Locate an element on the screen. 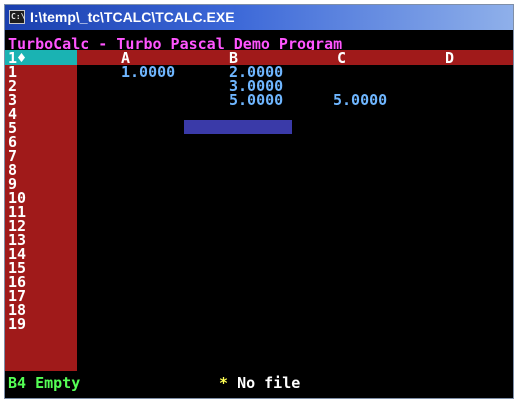 The image size is (518, 403). cell-c3: 5.0000 is located at coordinates (360, 100).